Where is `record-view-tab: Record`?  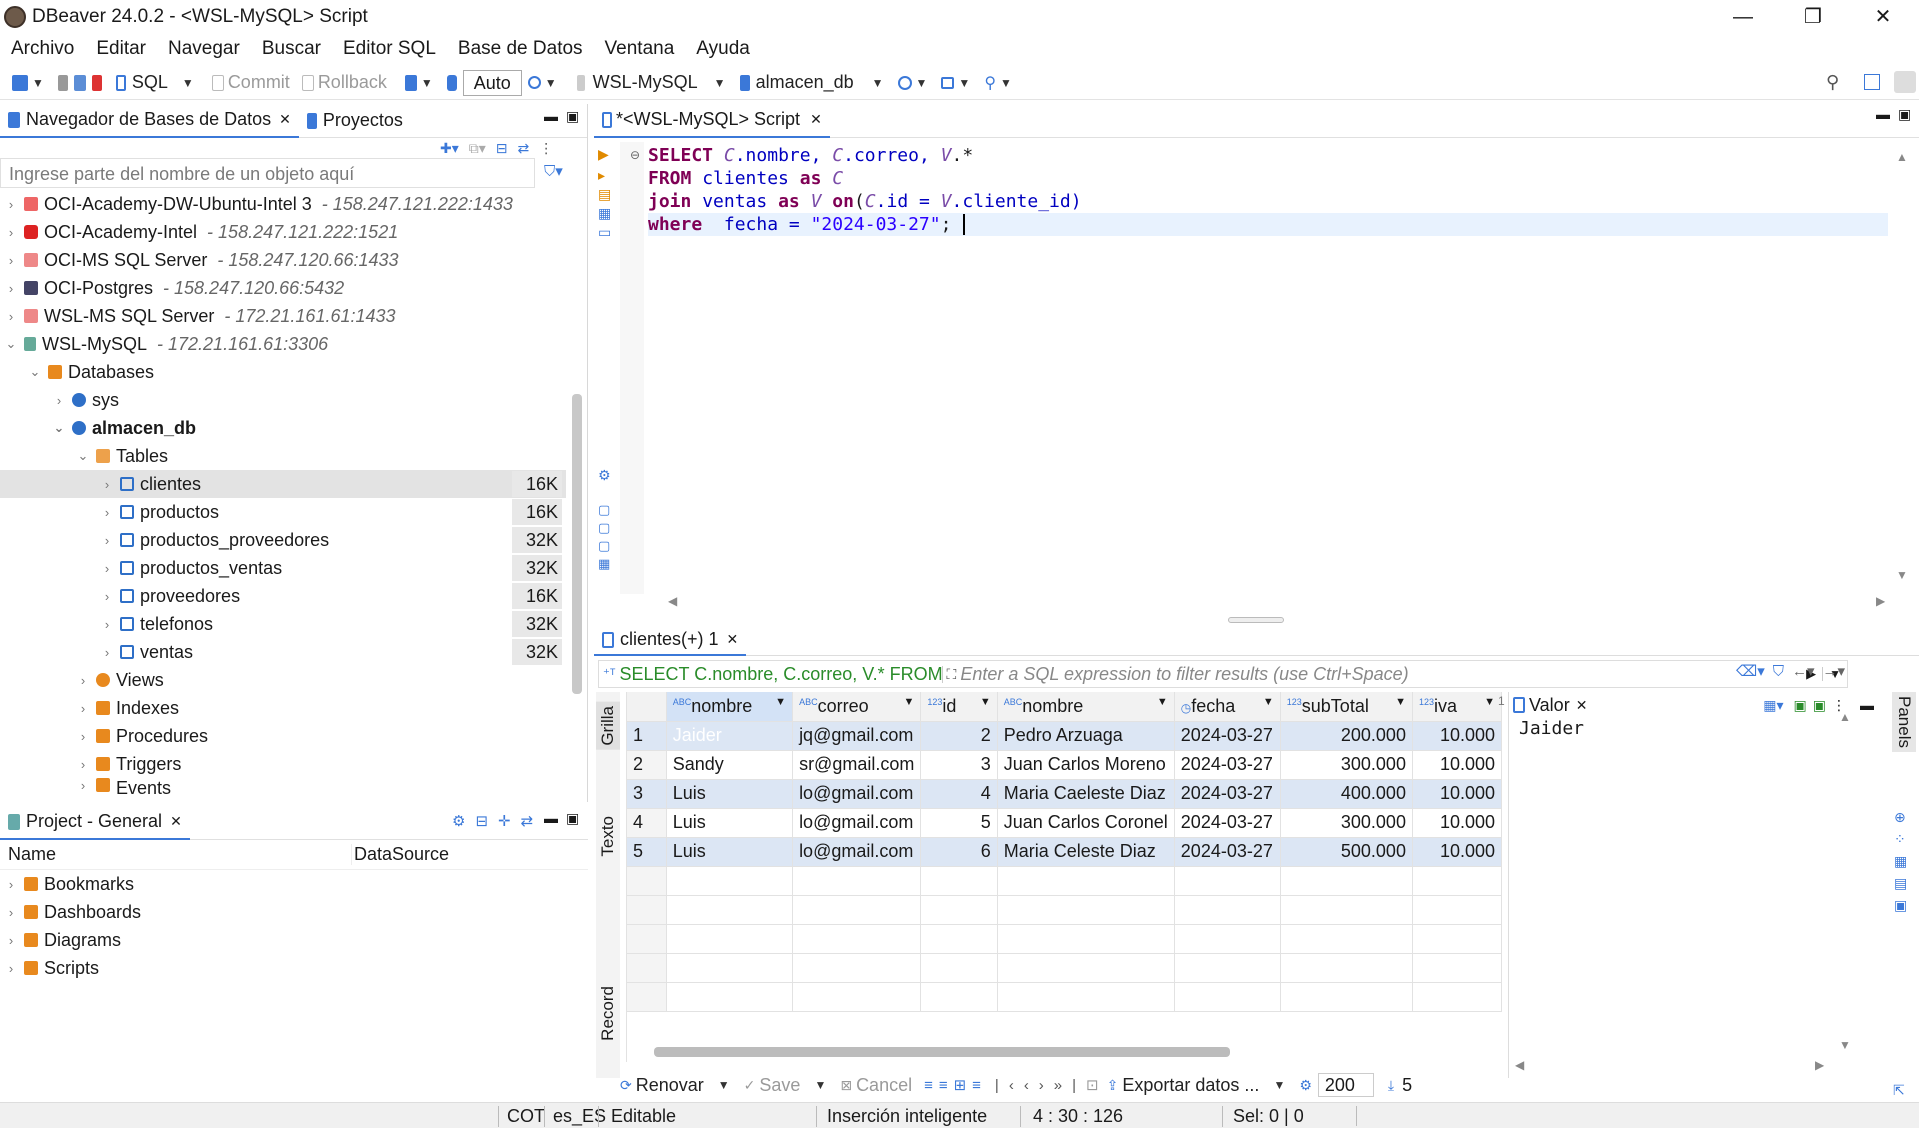 record-view-tab: Record is located at coordinates (608, 1013).